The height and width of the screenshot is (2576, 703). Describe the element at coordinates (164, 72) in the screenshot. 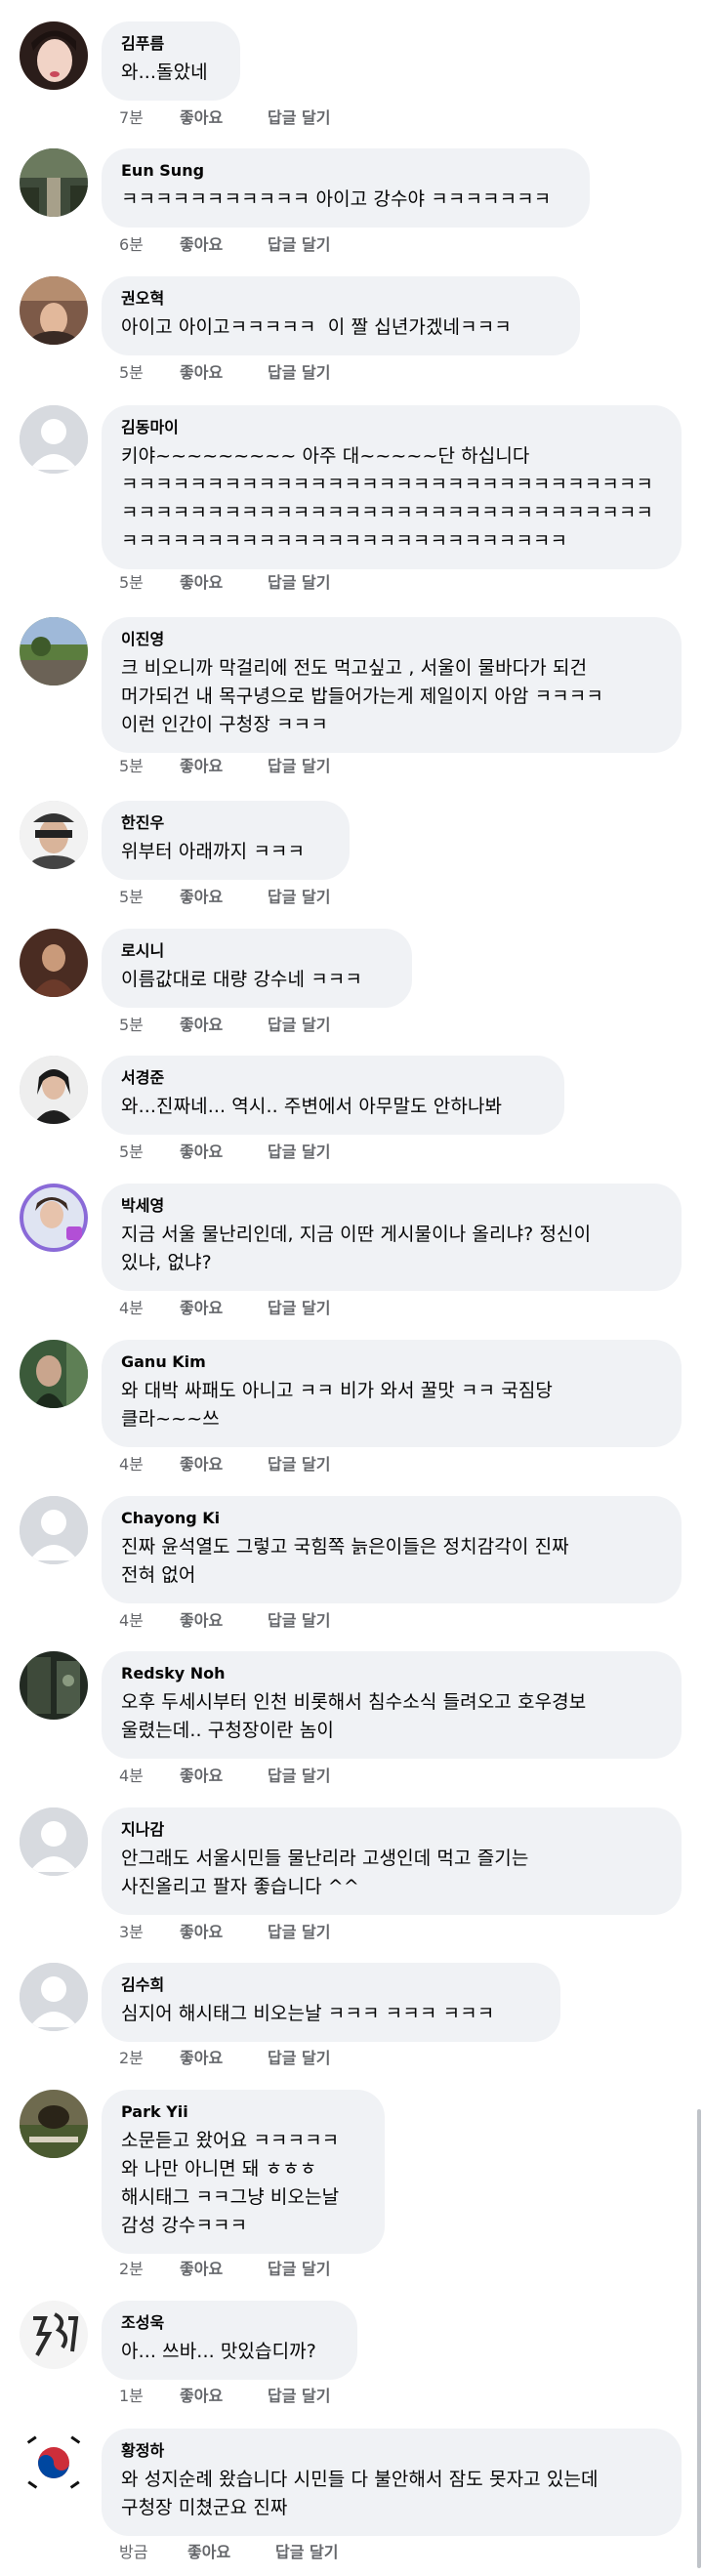

I see `comment-text: 와...돌았네` at that location.